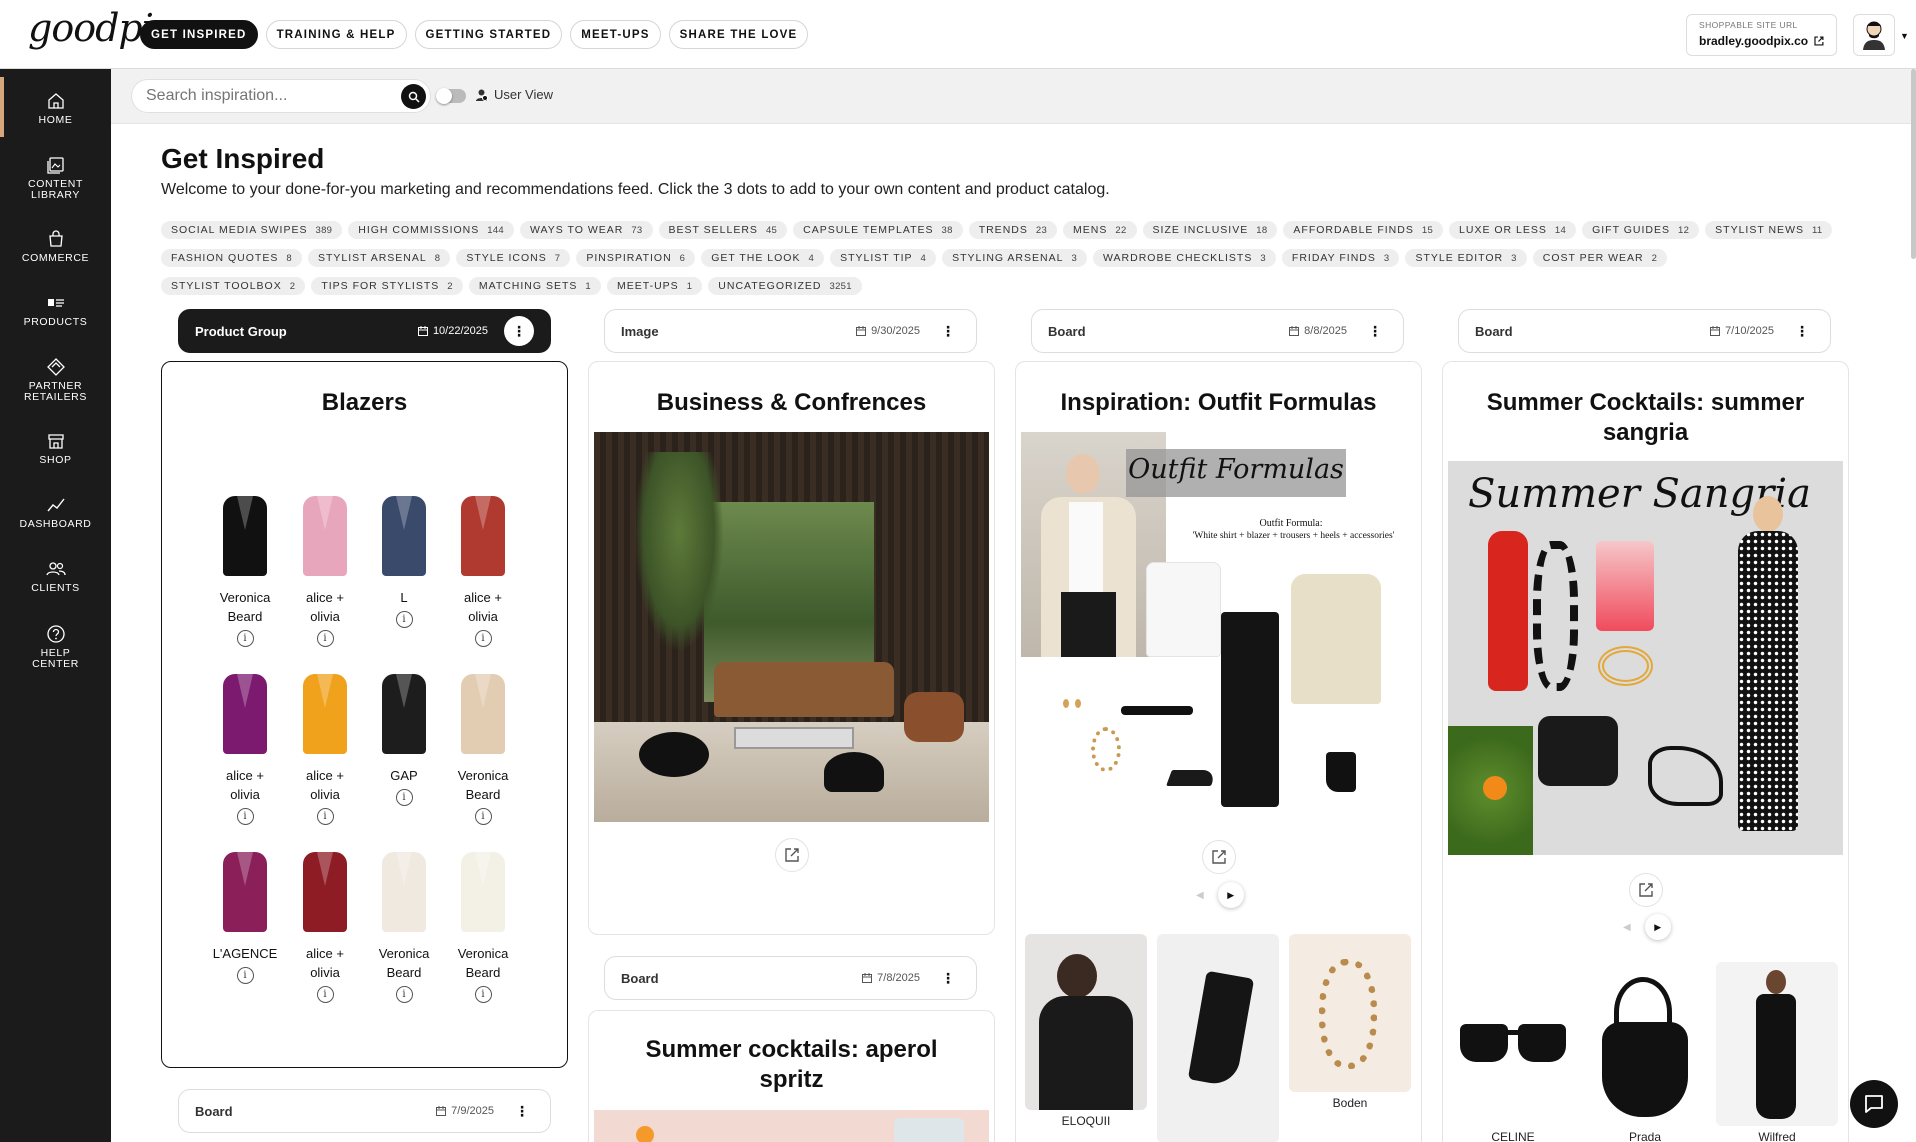  Describe the element at coordinates (404, 738) in the screenshot. I see `product-tile: GAP i` at that location.